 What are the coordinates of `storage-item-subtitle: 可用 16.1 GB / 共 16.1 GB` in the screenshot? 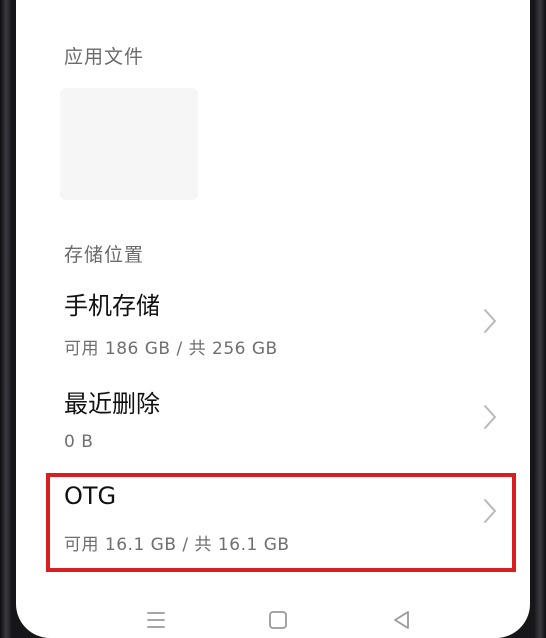 It's located at (177, 545).